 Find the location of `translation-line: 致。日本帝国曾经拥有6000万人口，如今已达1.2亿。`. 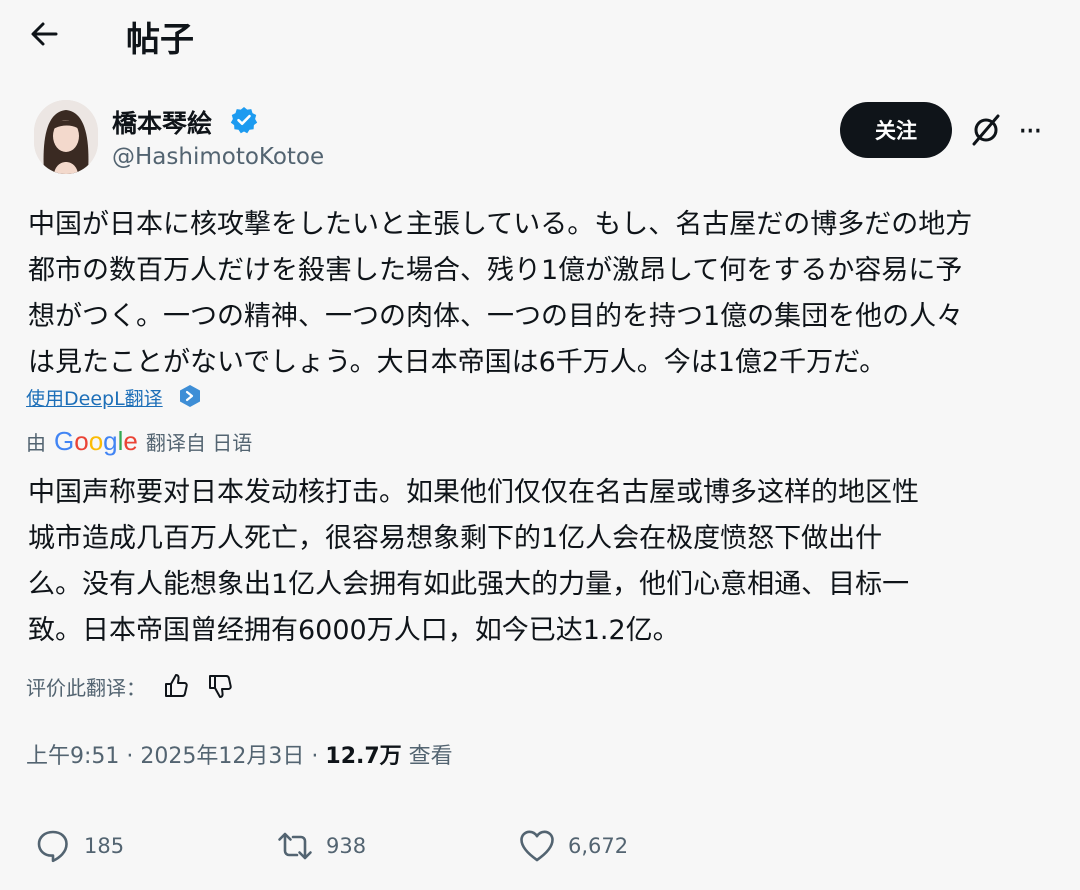

translation-line: 致。日本帝国曾经拥有6000万人口，如今已达1.2亿。 is located at coordinates (354, 630).